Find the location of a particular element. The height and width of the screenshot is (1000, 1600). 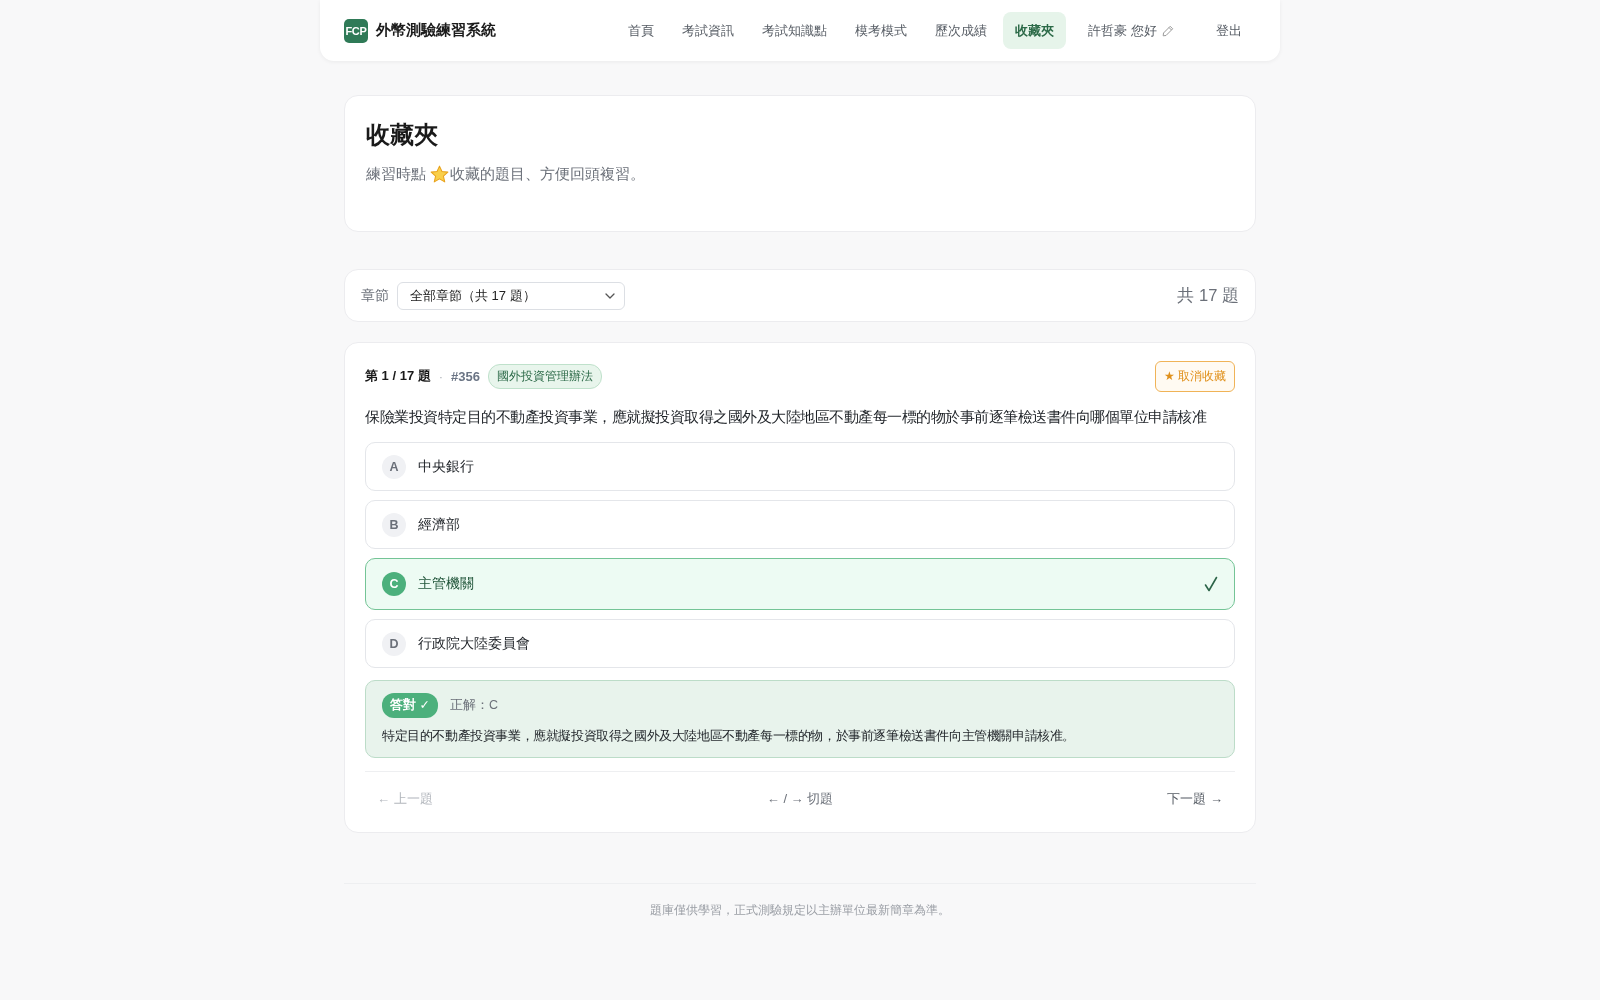

pencil-icon is located at coordinates (1168, 30).